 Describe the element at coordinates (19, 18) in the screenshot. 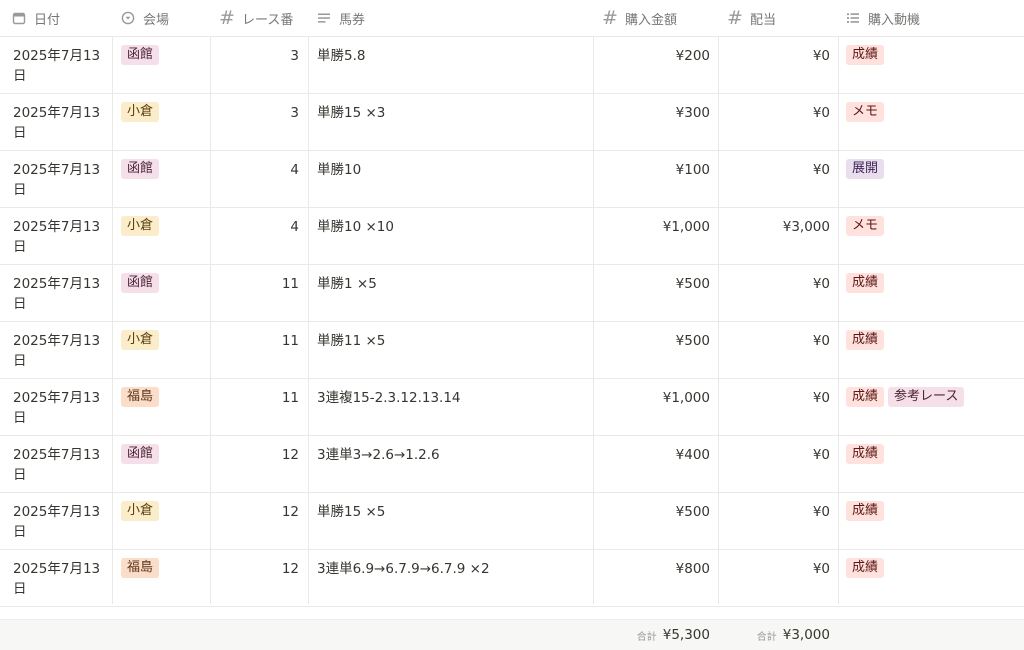

I see `calendar-icon` at that location.